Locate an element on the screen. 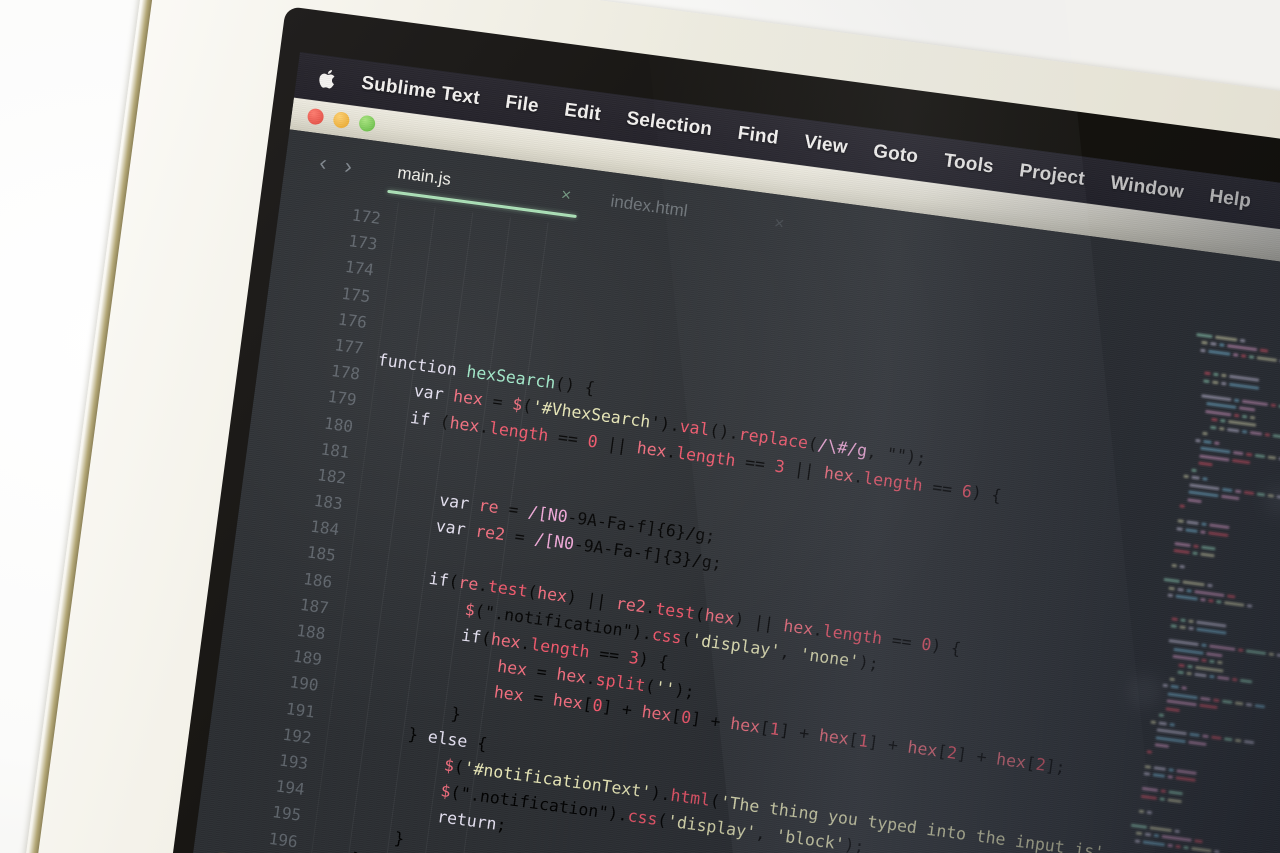 The width and height of the screenshot is (1280, 853). nav-forward-icon: › is located at coordinates (348, 166).